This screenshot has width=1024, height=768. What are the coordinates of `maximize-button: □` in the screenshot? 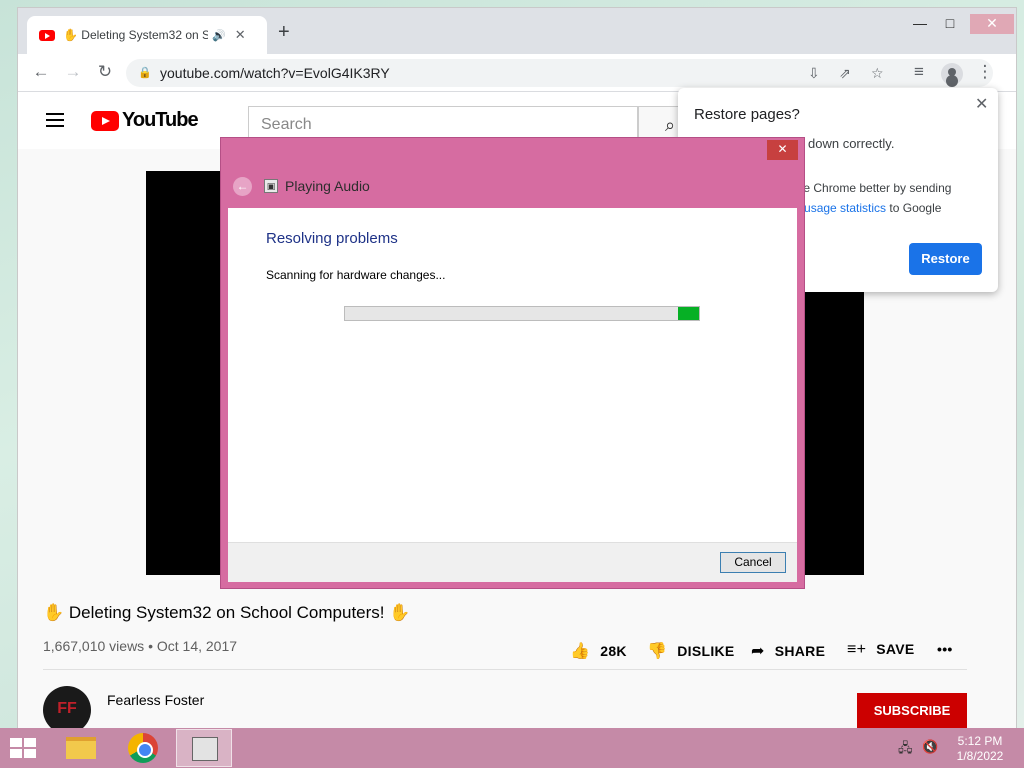 It's located at (950, 24).